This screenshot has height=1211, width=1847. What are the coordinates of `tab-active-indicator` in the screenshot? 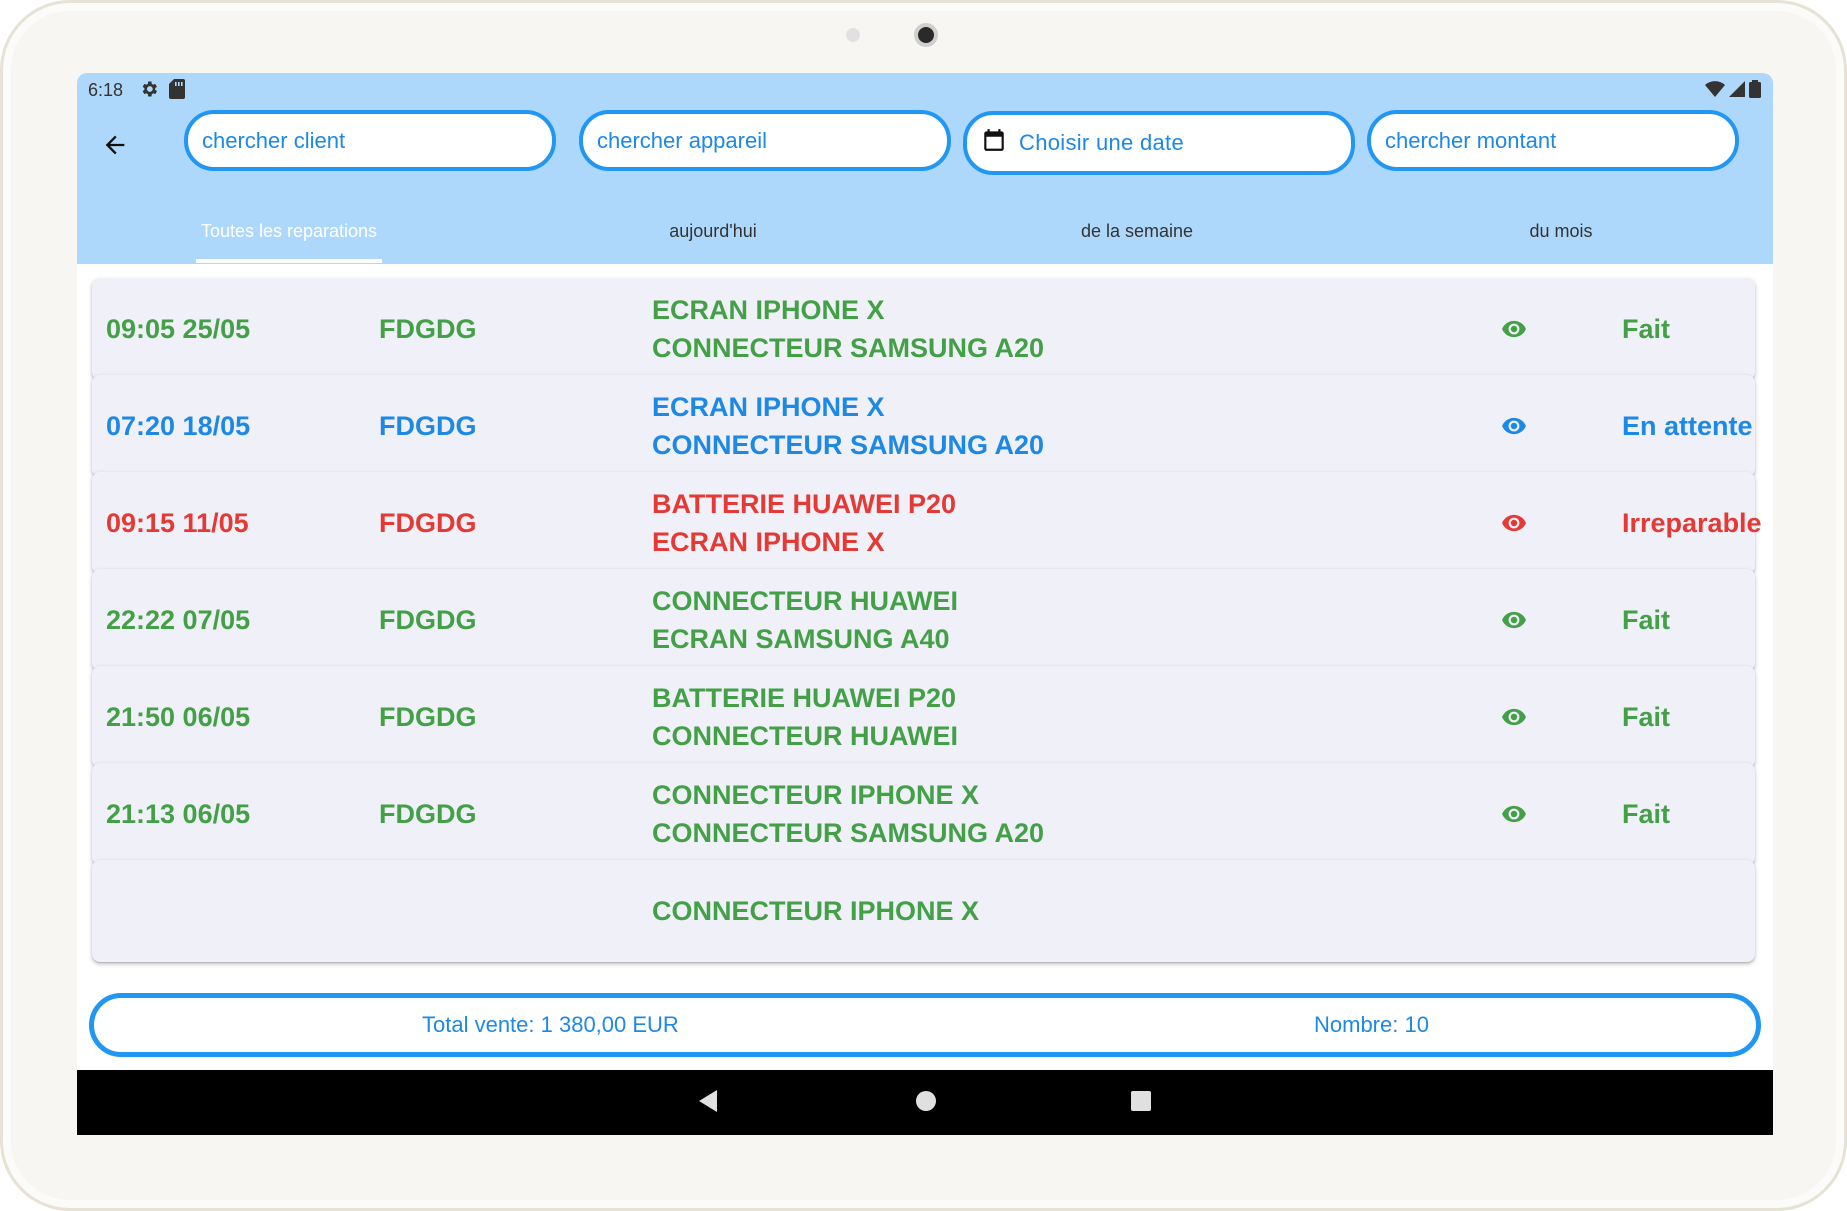 It's located at (289, 261).